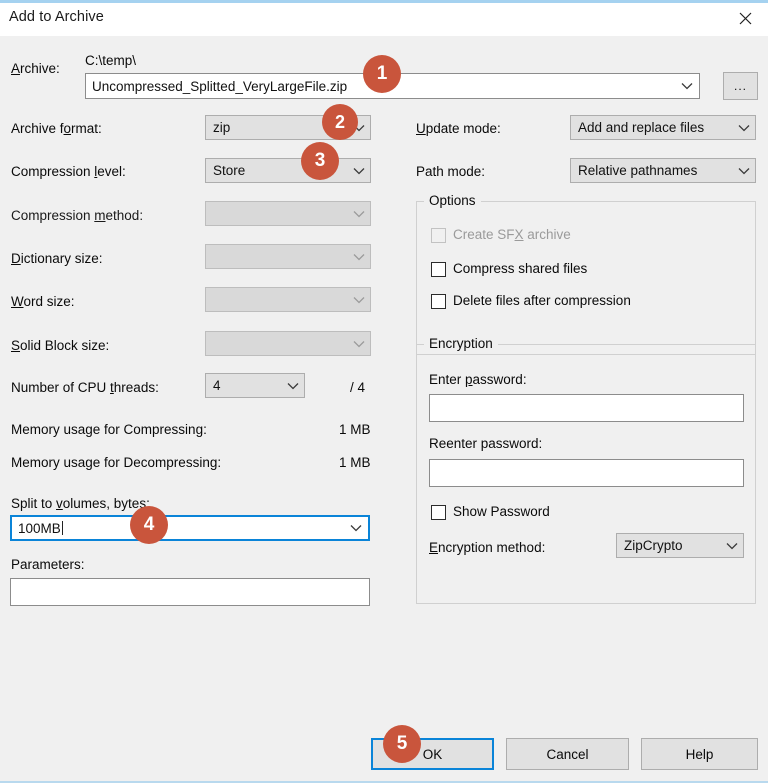 This screenshot has width=768, height=783. I want to click on cpu-threads-total: / 4, so click(358, 387).